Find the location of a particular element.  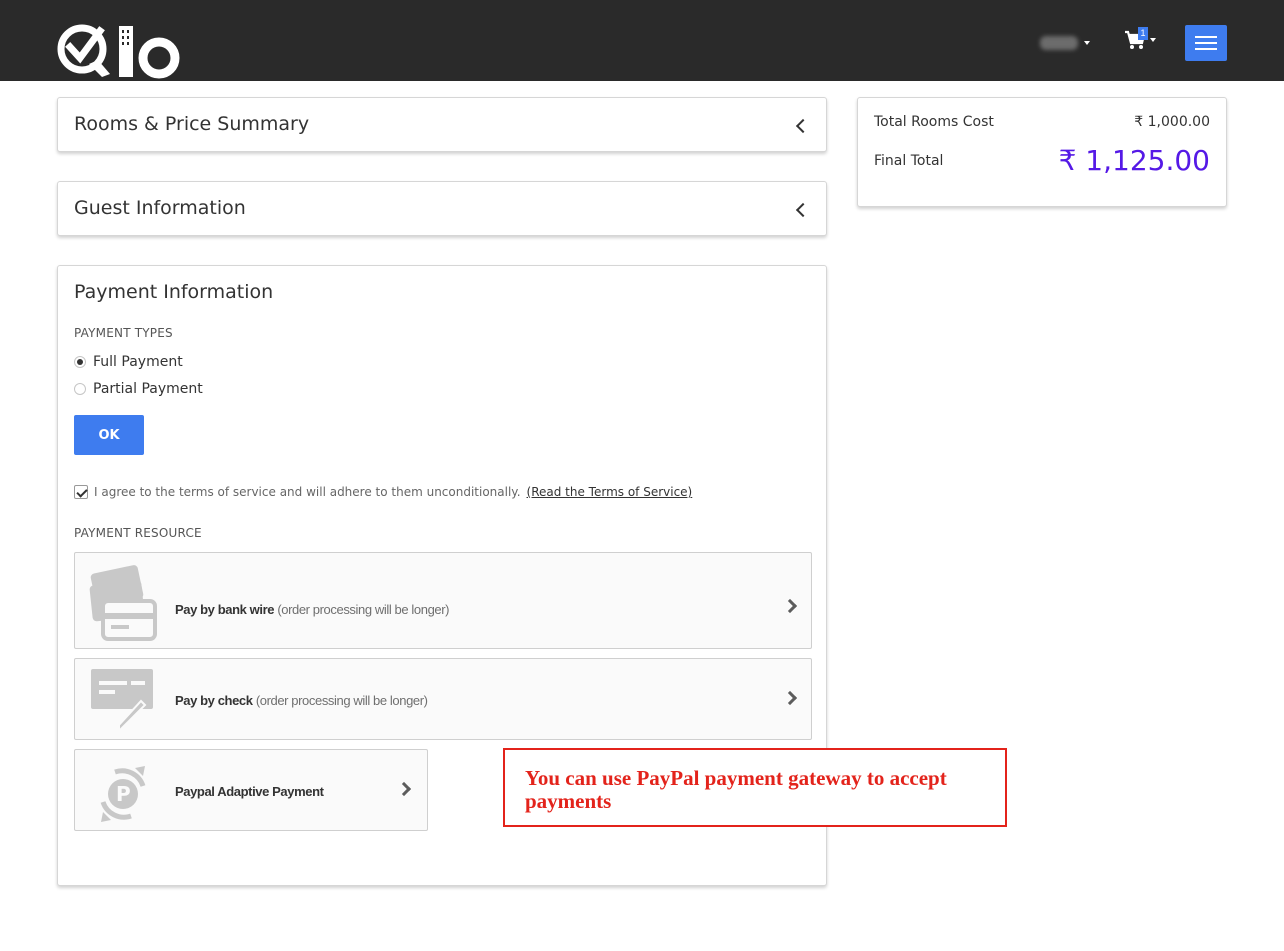

radio-label: Full Payment is located at coordinates (138, 362).